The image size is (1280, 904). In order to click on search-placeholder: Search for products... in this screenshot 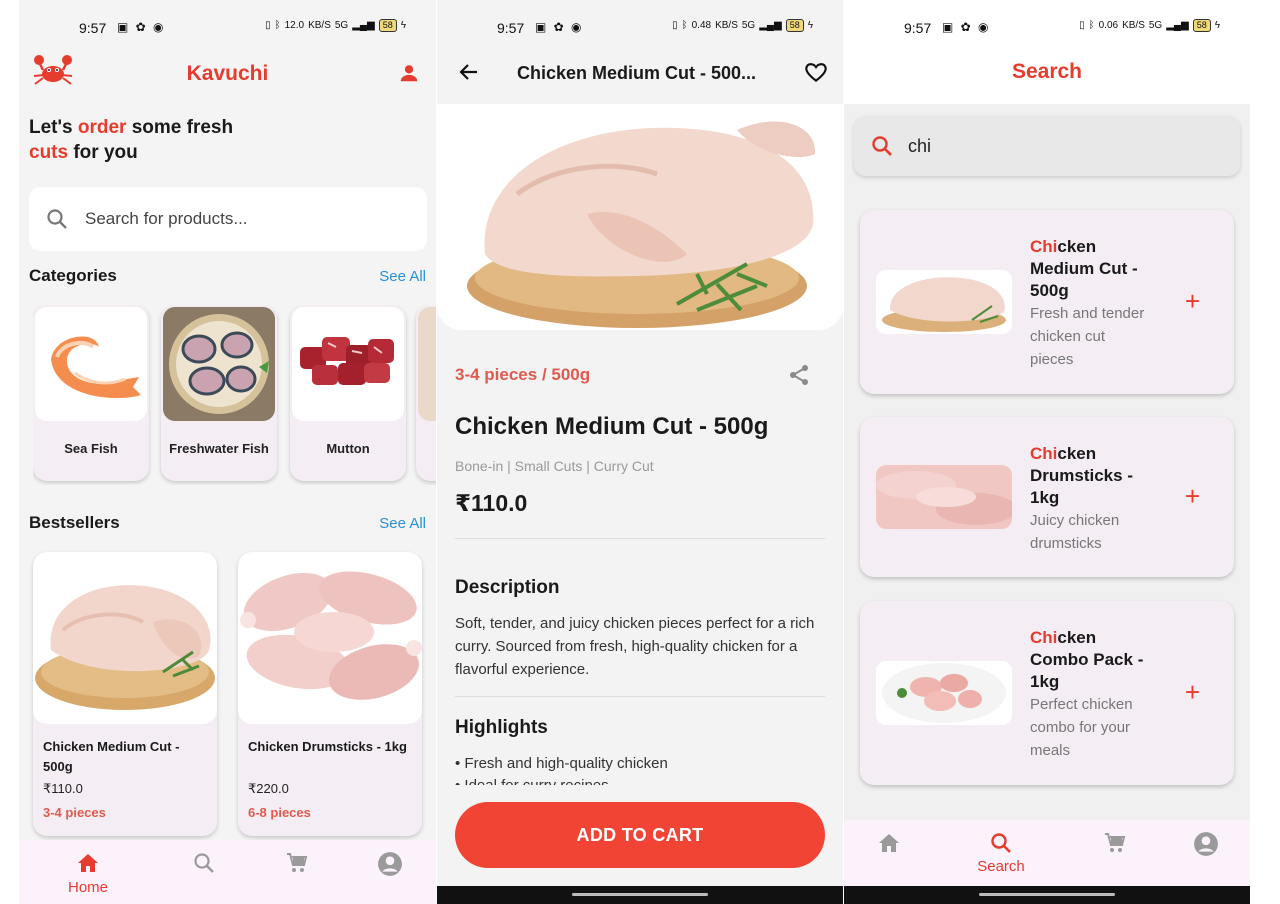, I will do `click(166, 218)`.